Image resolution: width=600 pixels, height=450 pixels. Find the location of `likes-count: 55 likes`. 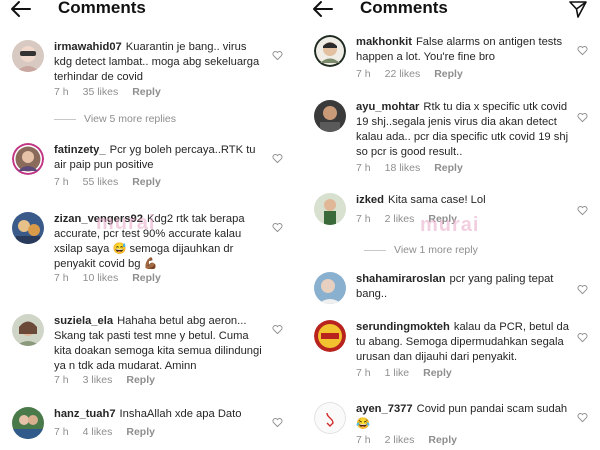

likes-count: 55 likes is located at coordinates (101, 182).